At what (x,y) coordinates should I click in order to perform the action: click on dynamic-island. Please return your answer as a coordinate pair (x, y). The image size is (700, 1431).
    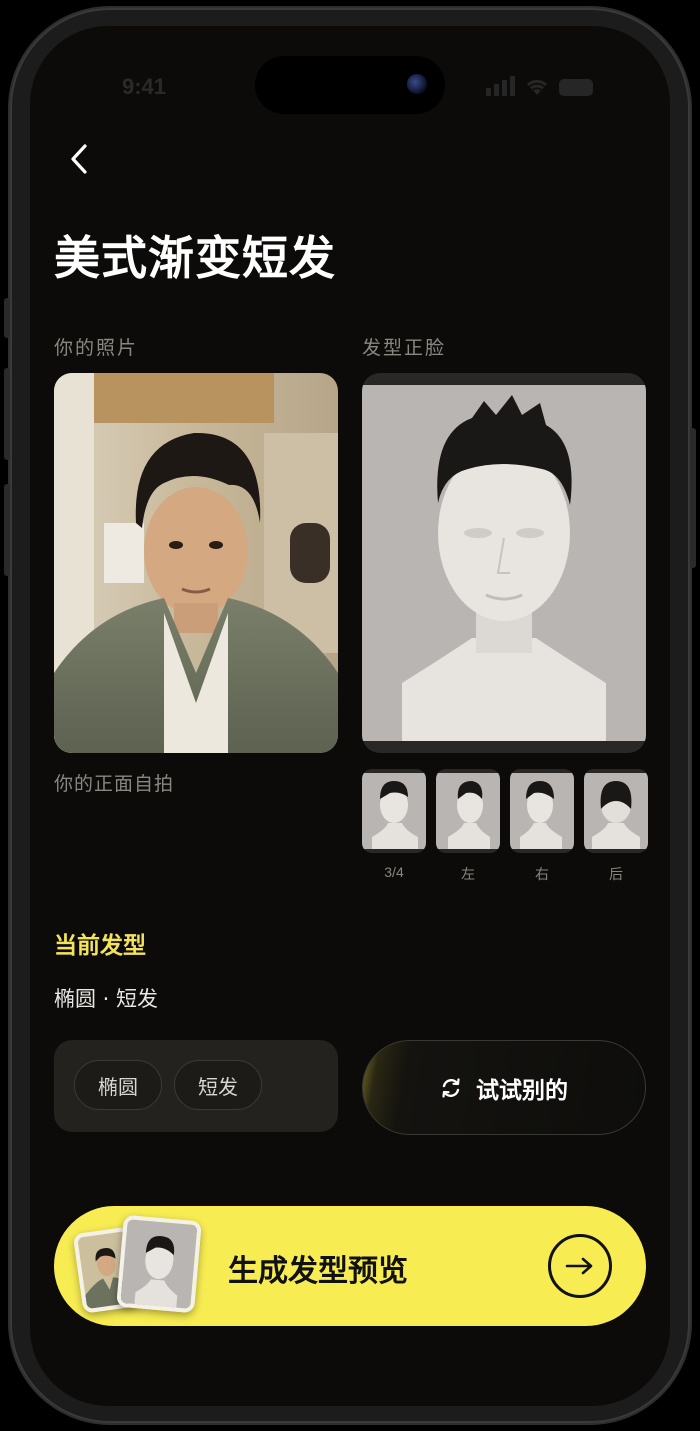
    Looking at the image, I should click on (350, 85).